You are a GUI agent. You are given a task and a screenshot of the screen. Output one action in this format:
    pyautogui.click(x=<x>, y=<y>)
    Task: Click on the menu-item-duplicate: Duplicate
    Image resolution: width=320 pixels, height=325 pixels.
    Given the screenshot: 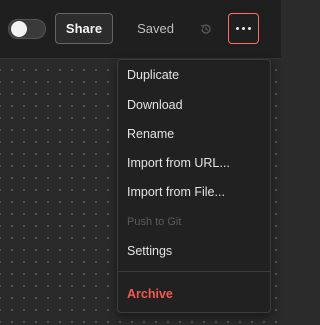 What is the action you would take?
    pyautogui.click(x=194, y=75)
    